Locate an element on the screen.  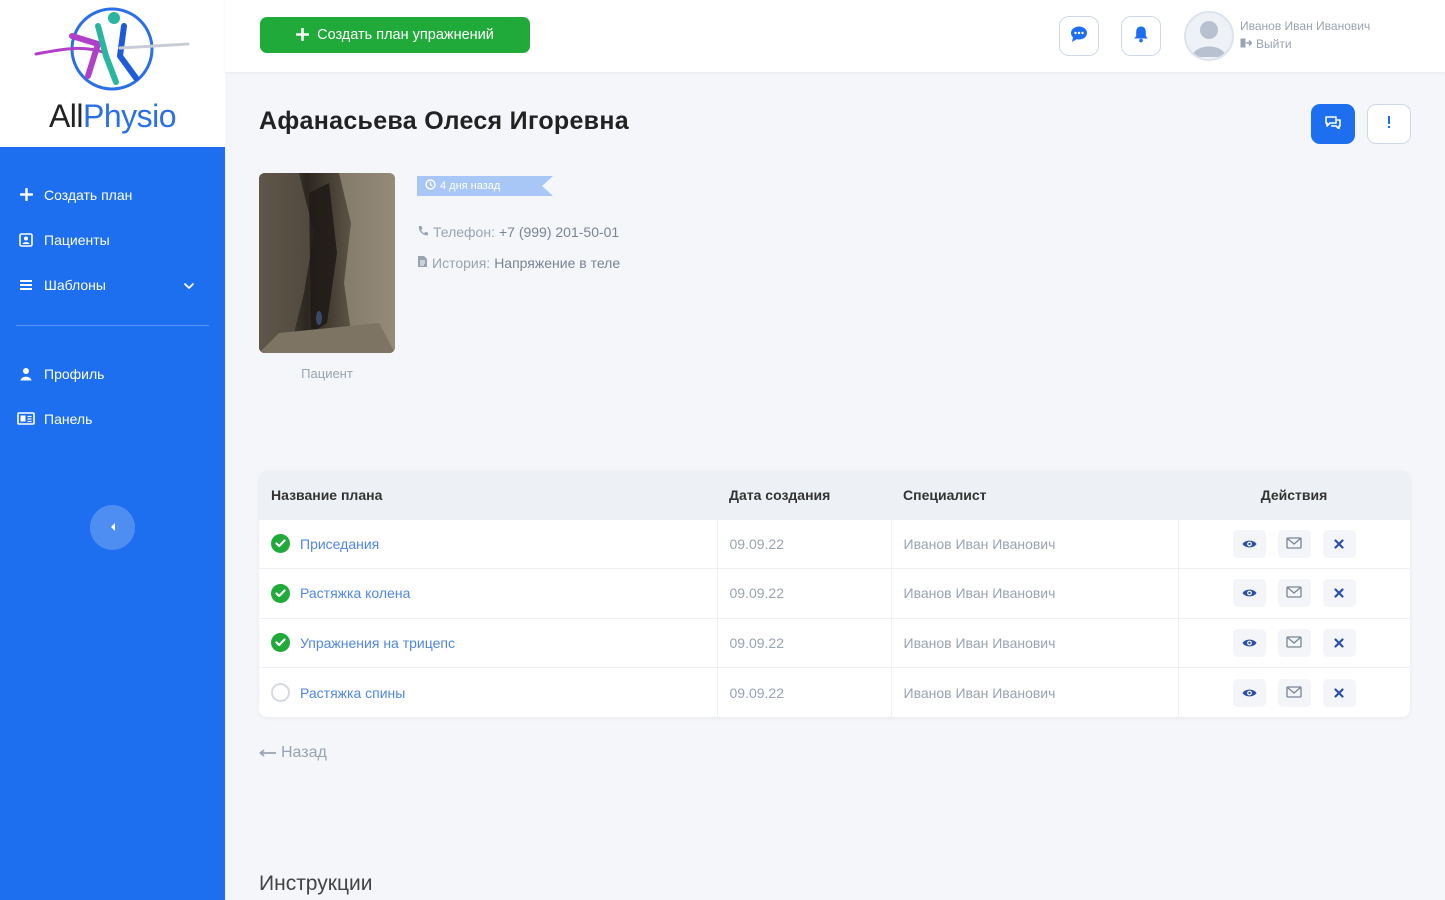
create-exercise-plan-label: Создать план упражнений is located at coordinates (405, 35).